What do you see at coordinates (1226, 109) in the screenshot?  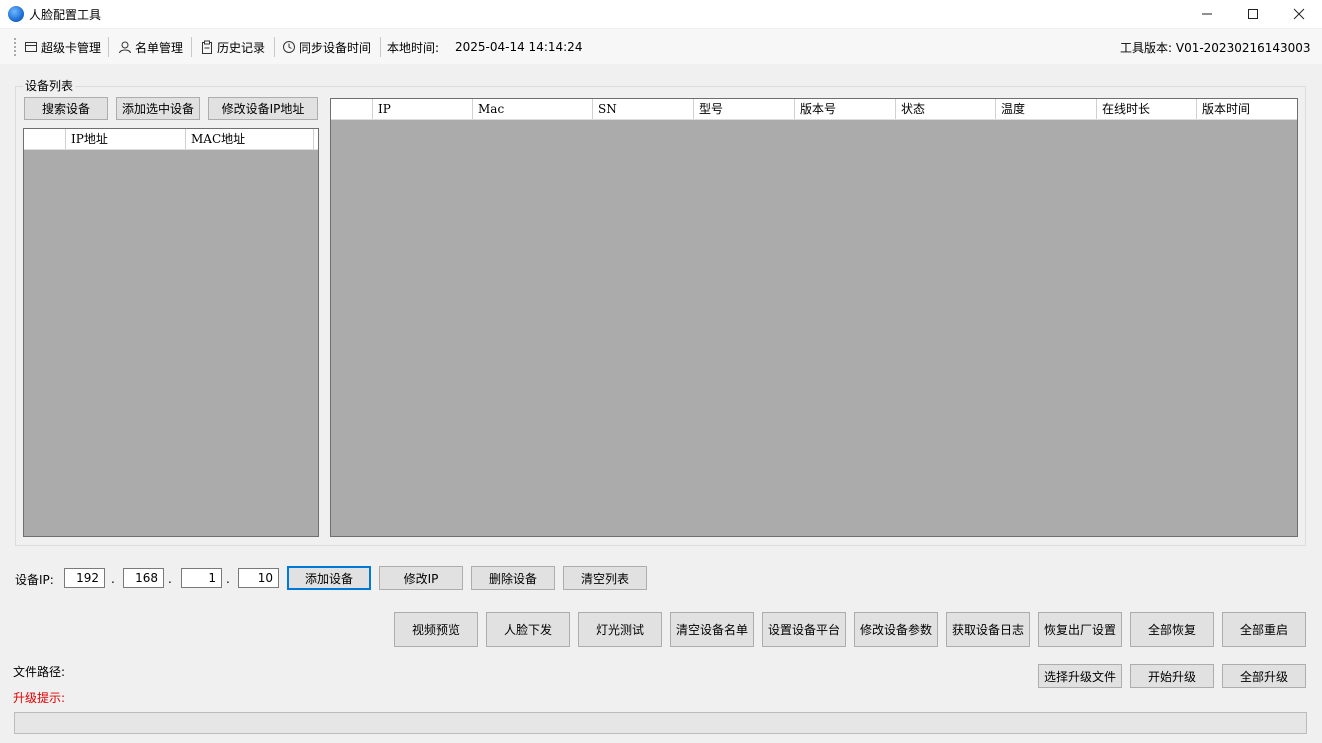 I see `device-table-header-cell: 版本时间` at bounding box center [1226, 109].